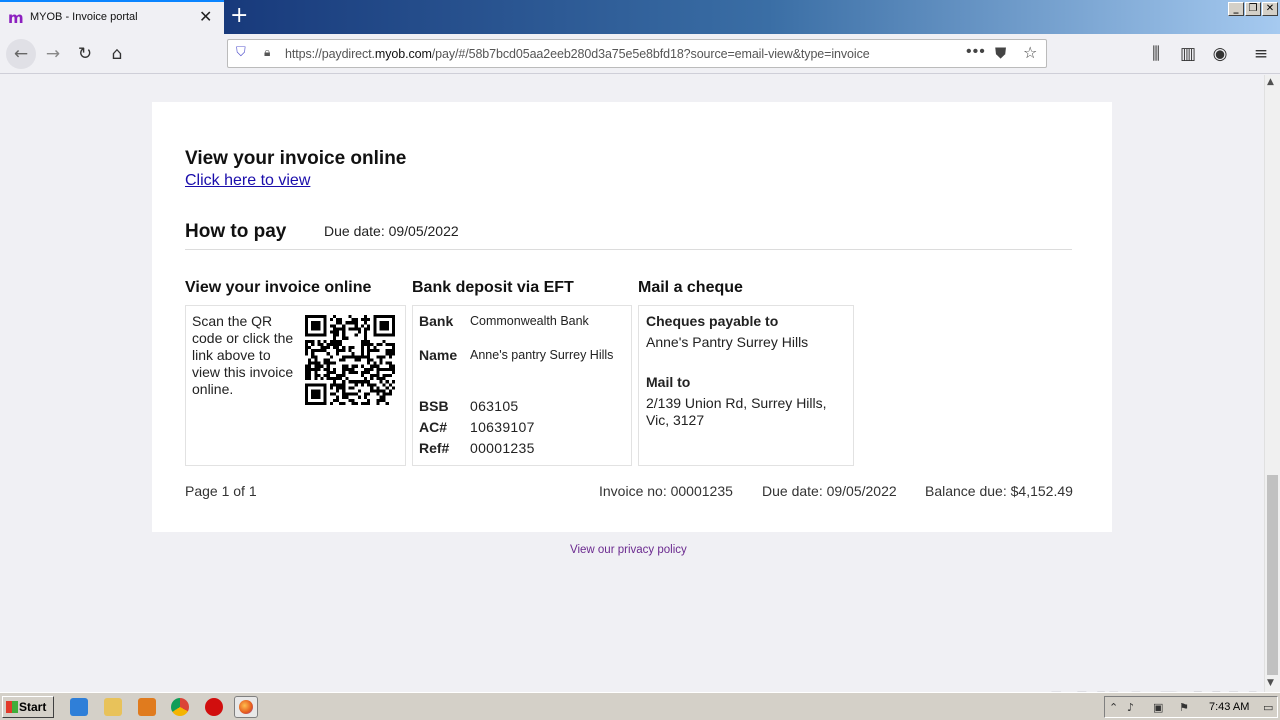 The height and width of the screenshot is (720, 1280). What do you see at coordinates (1188, 54) in the screenshot?
I see `sidebar-icon: ▥` at bounding box center [1188, 54].